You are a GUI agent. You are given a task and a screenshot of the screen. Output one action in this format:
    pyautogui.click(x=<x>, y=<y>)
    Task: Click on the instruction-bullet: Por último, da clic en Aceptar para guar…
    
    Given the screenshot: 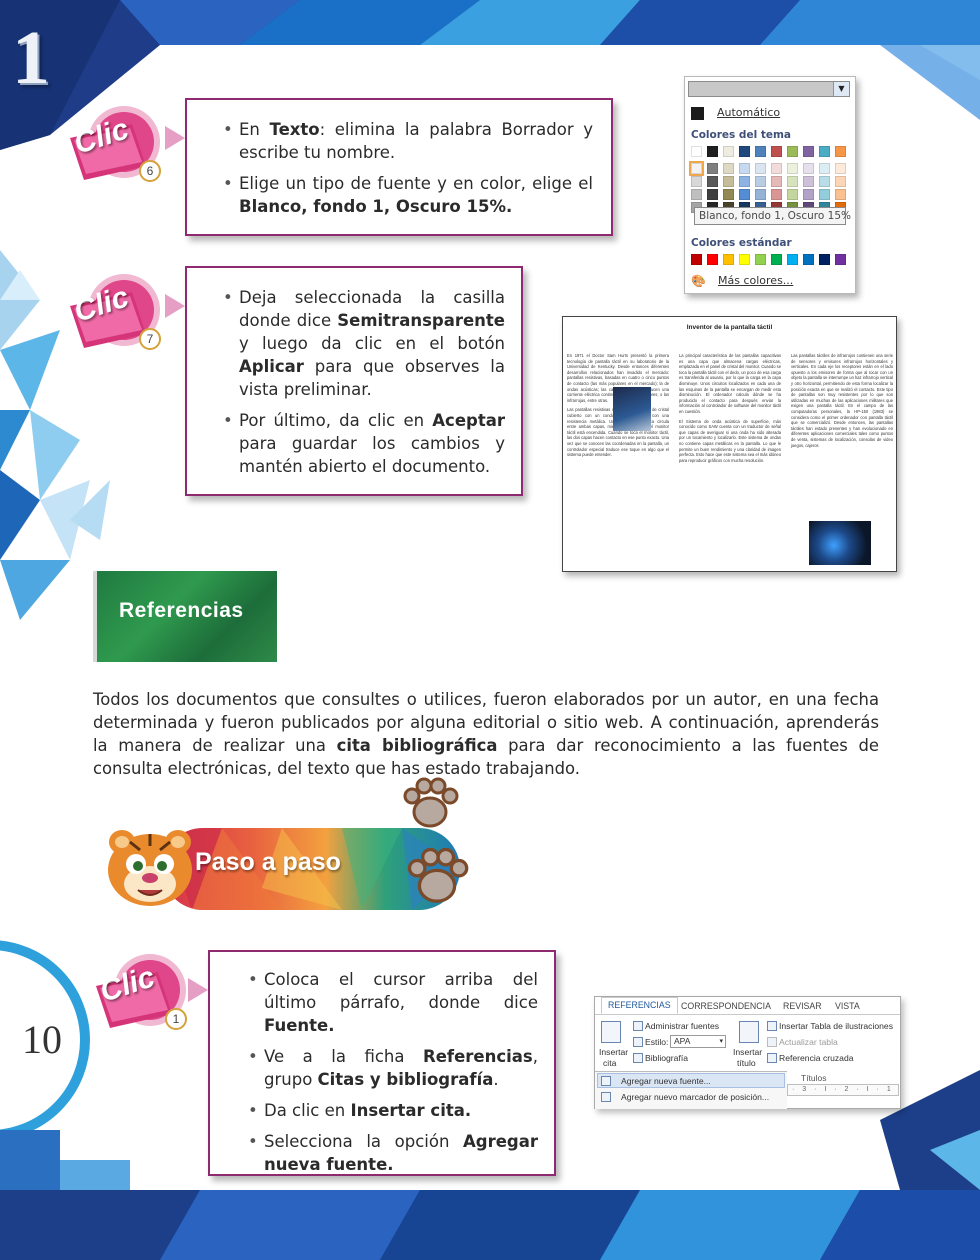 What is the action you would take?
    pyautogui.click(x=364, y=443)
    